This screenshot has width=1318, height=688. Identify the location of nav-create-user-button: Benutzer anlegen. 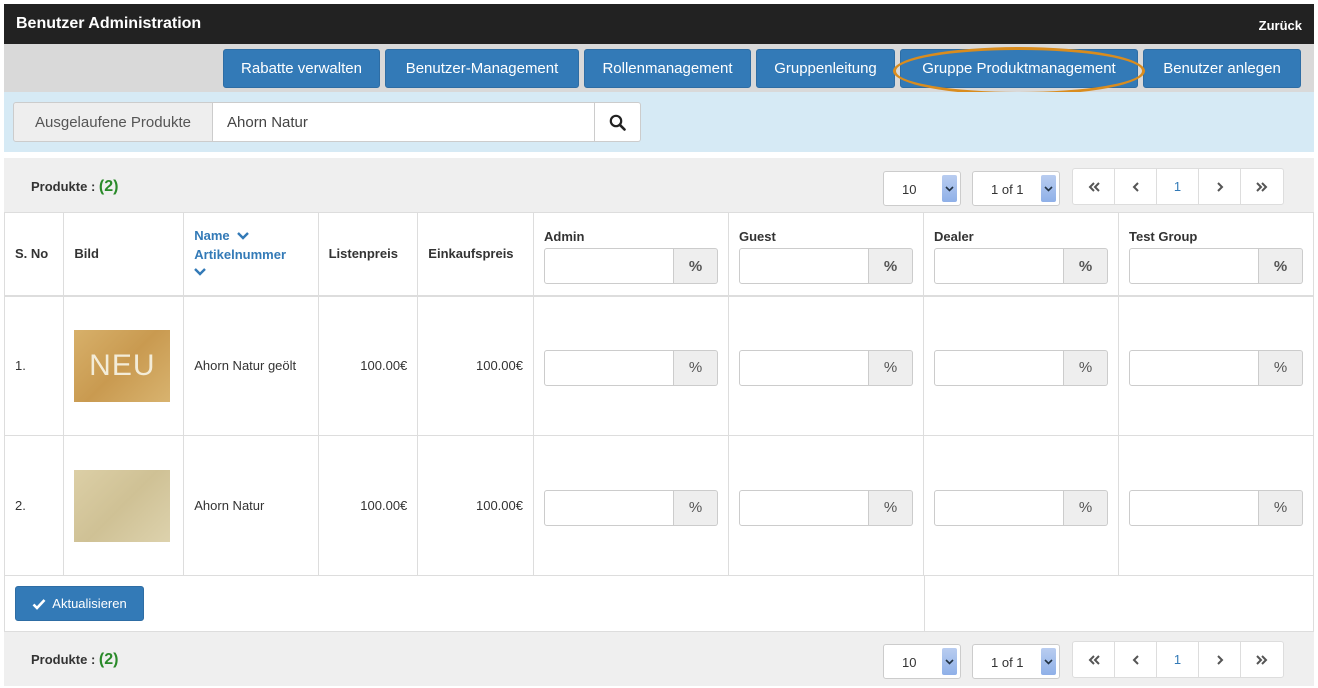
(1222, 68).